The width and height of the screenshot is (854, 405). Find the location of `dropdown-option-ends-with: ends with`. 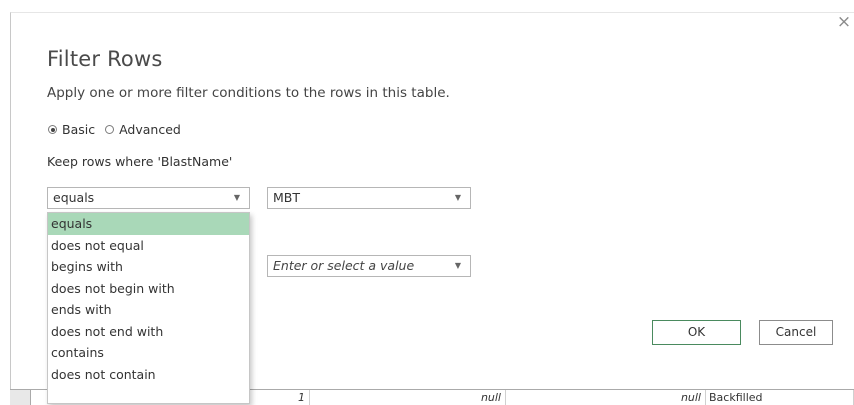

dropdown-option-ends-with: ends with is located at coordinates (148, 310).